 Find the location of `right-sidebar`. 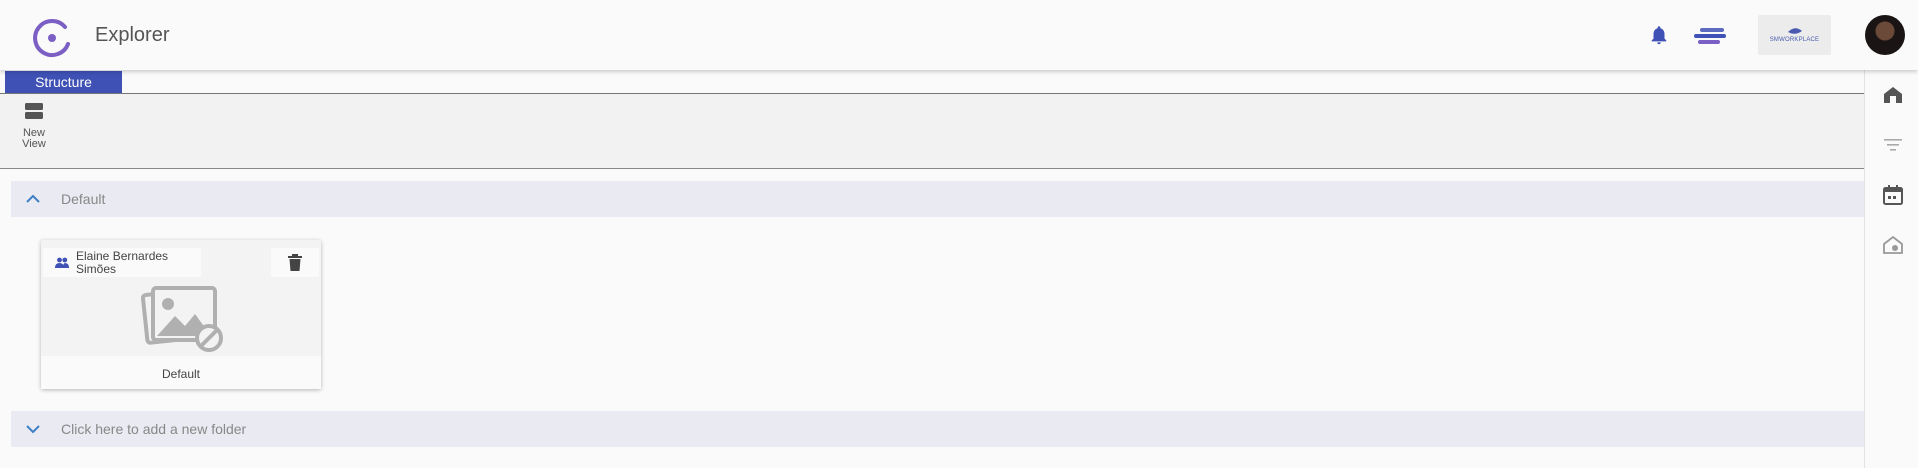

right-sidebar is located at coordinates (1891, 269).